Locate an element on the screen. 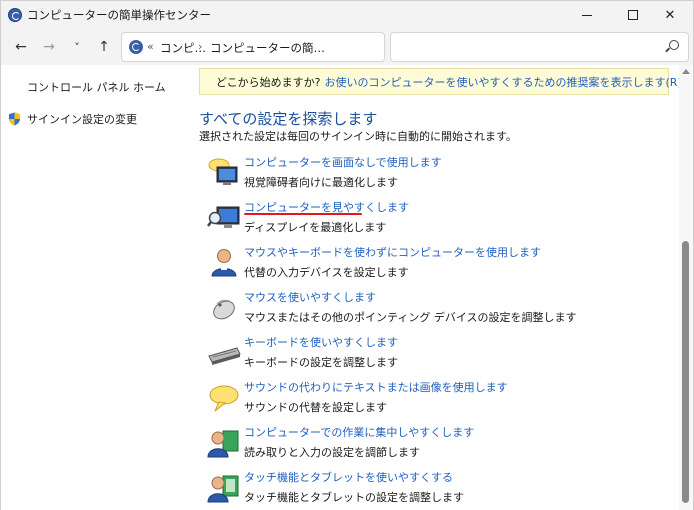  close-button: ✕ is located at coordinates (670, 15).